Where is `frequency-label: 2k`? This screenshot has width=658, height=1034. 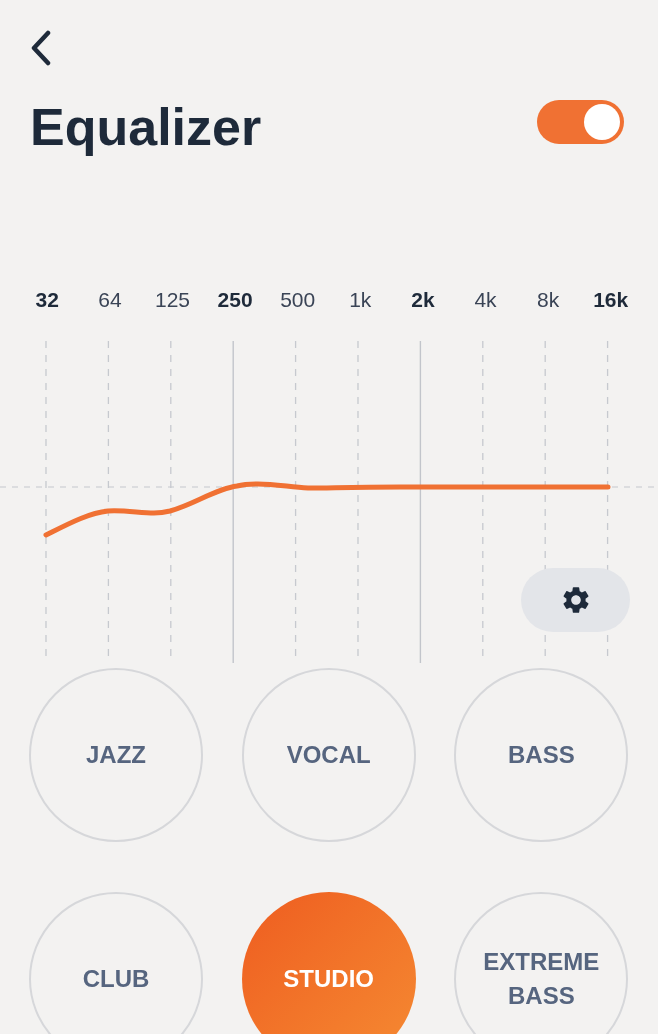
frequency-label: 2k is located at coordinates (423, 300).